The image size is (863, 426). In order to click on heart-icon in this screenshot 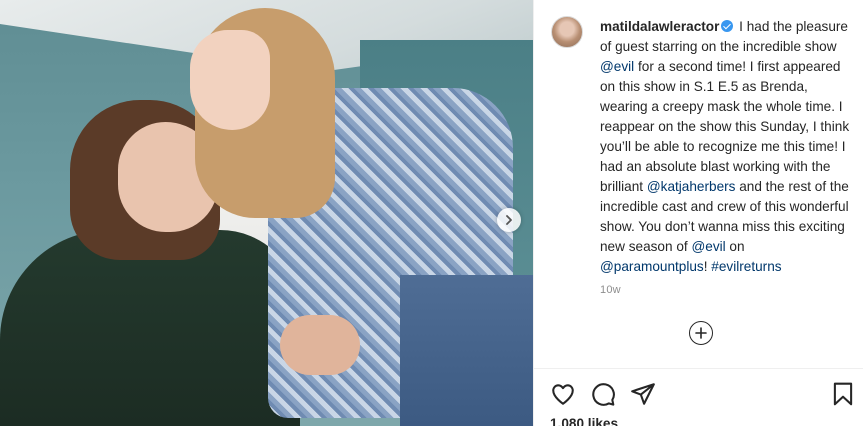, I will do `click(563, 394)`.